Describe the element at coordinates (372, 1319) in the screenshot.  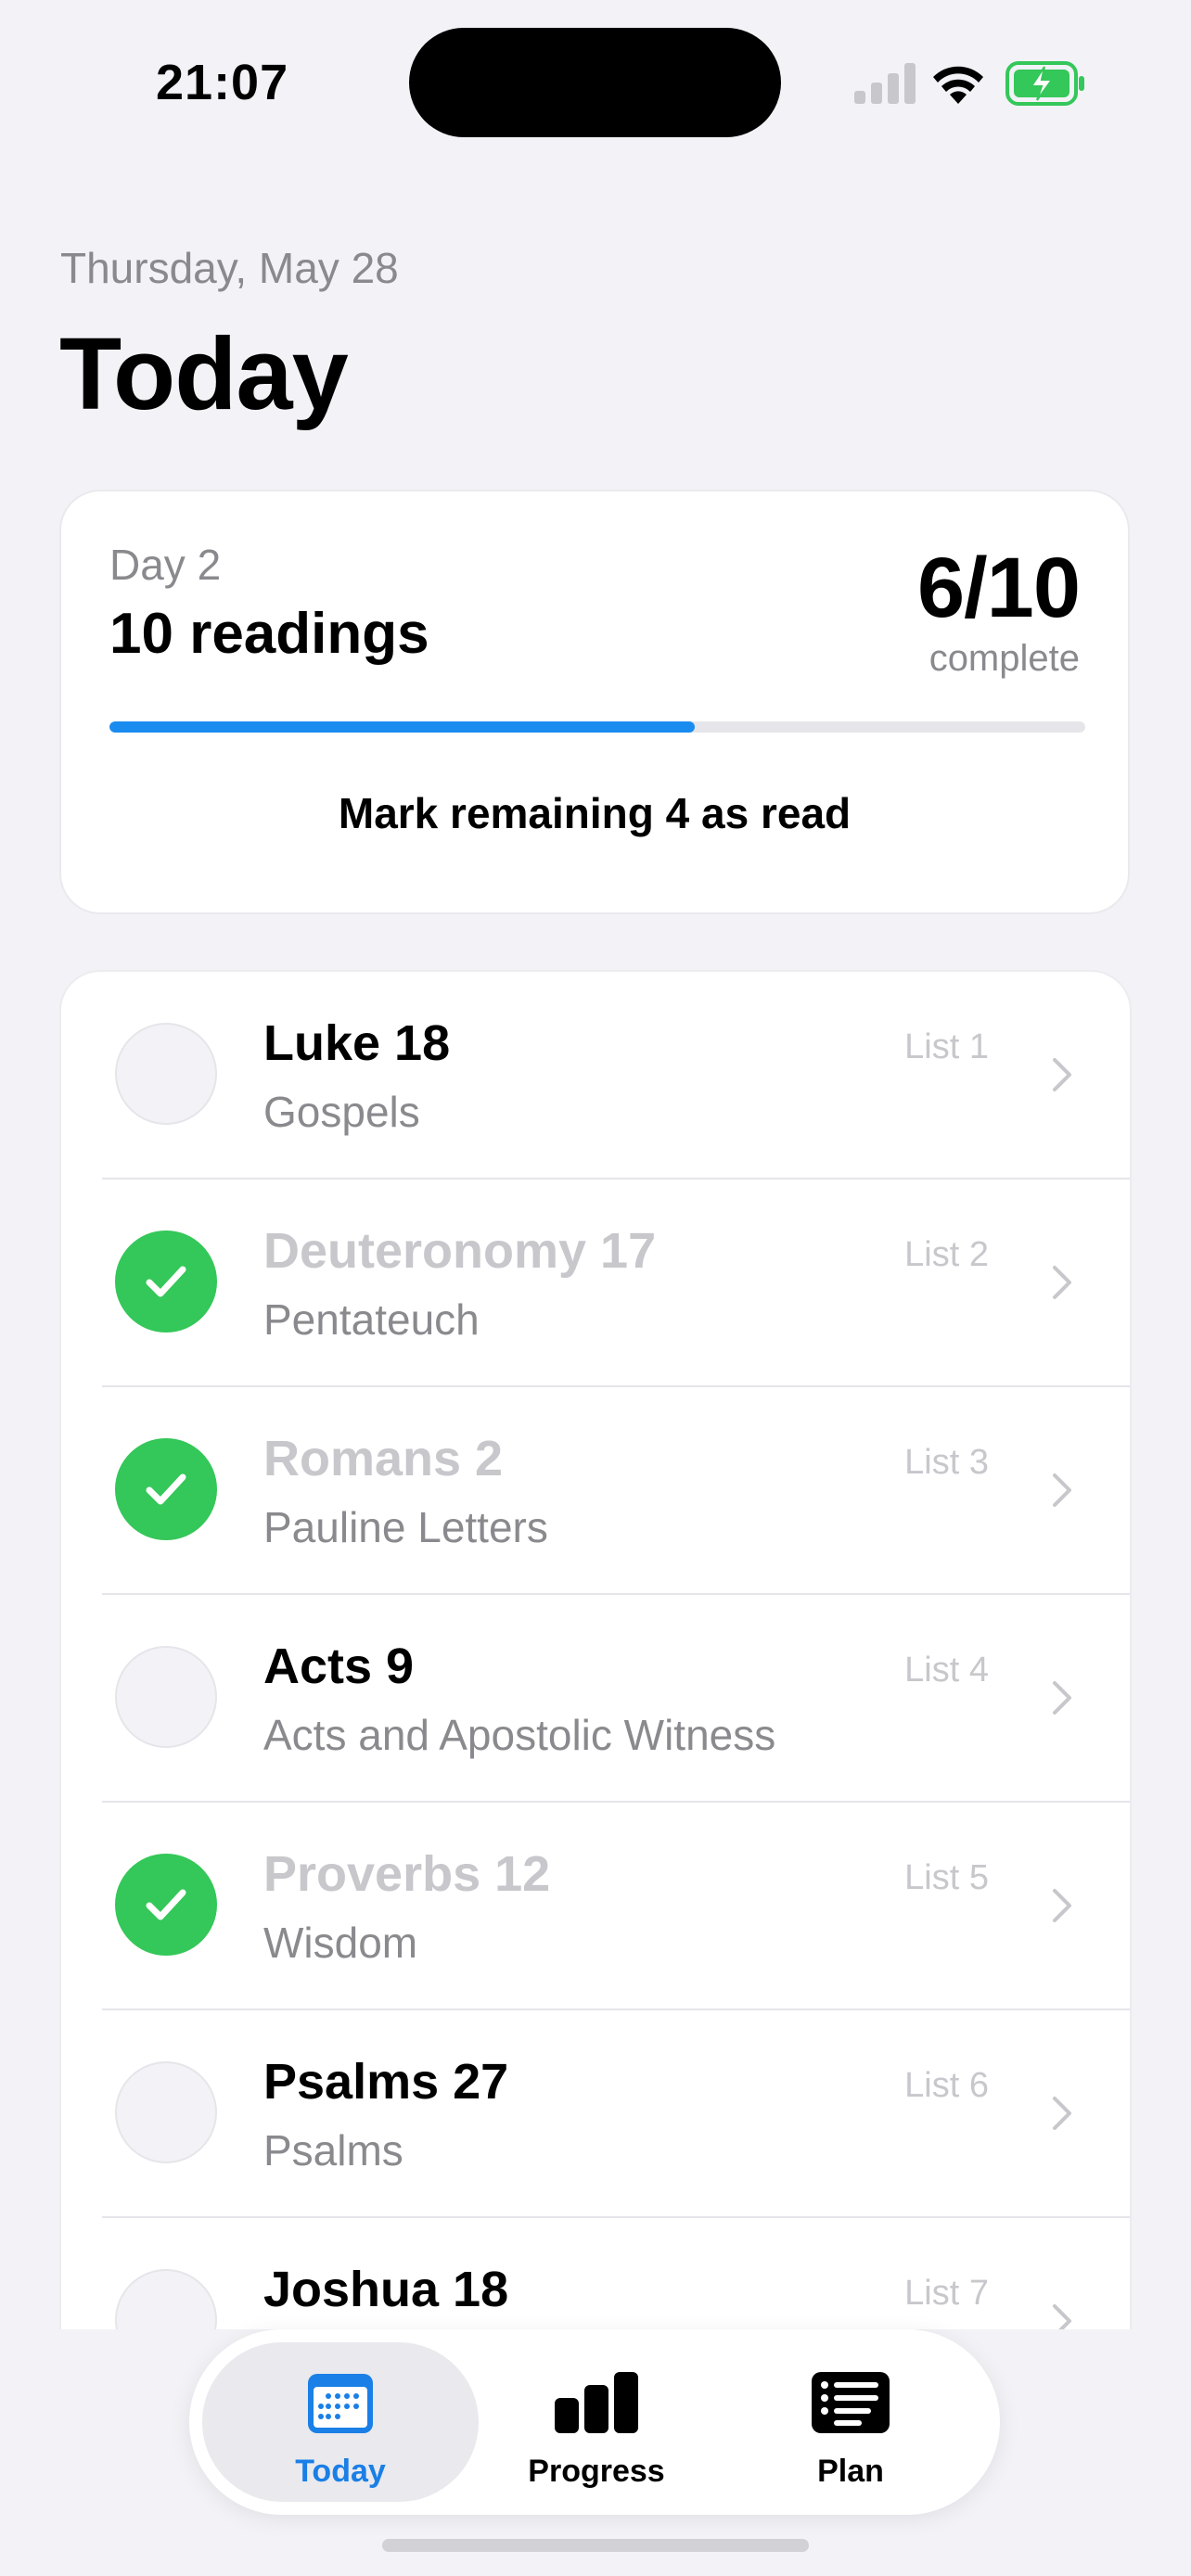
I see `reading-category: Pentateuch` at that location.